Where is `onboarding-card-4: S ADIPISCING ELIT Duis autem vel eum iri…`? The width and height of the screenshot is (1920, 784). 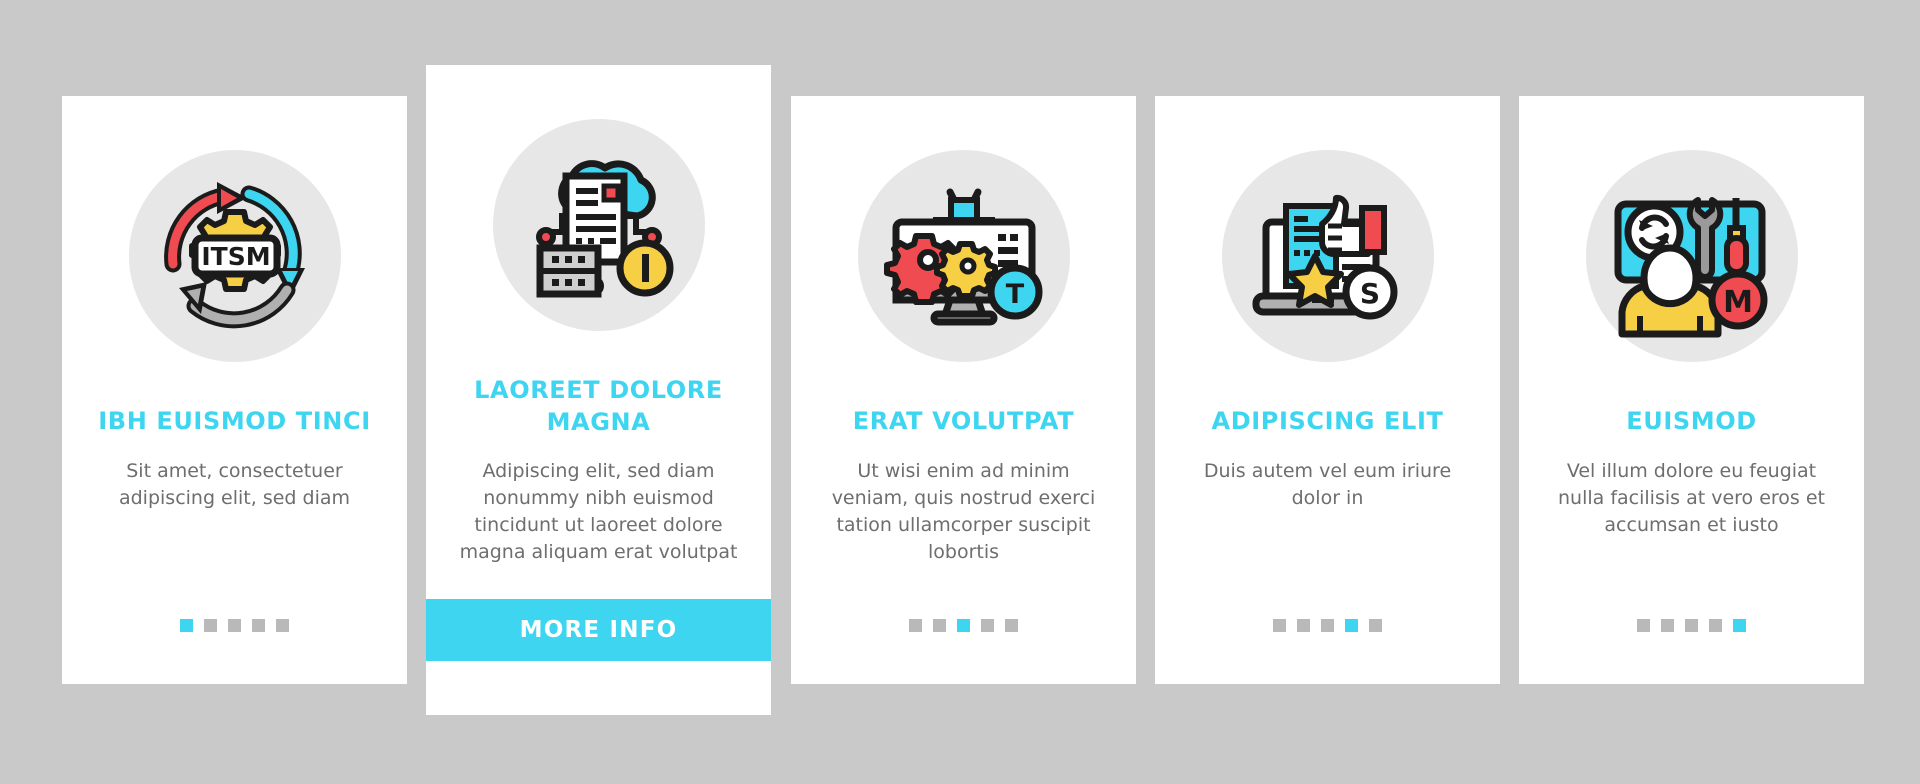 onboarding-card-4: S ADIPISCING ELIT Duis autem vel eum iri… is located at coordinates (1327, 390).